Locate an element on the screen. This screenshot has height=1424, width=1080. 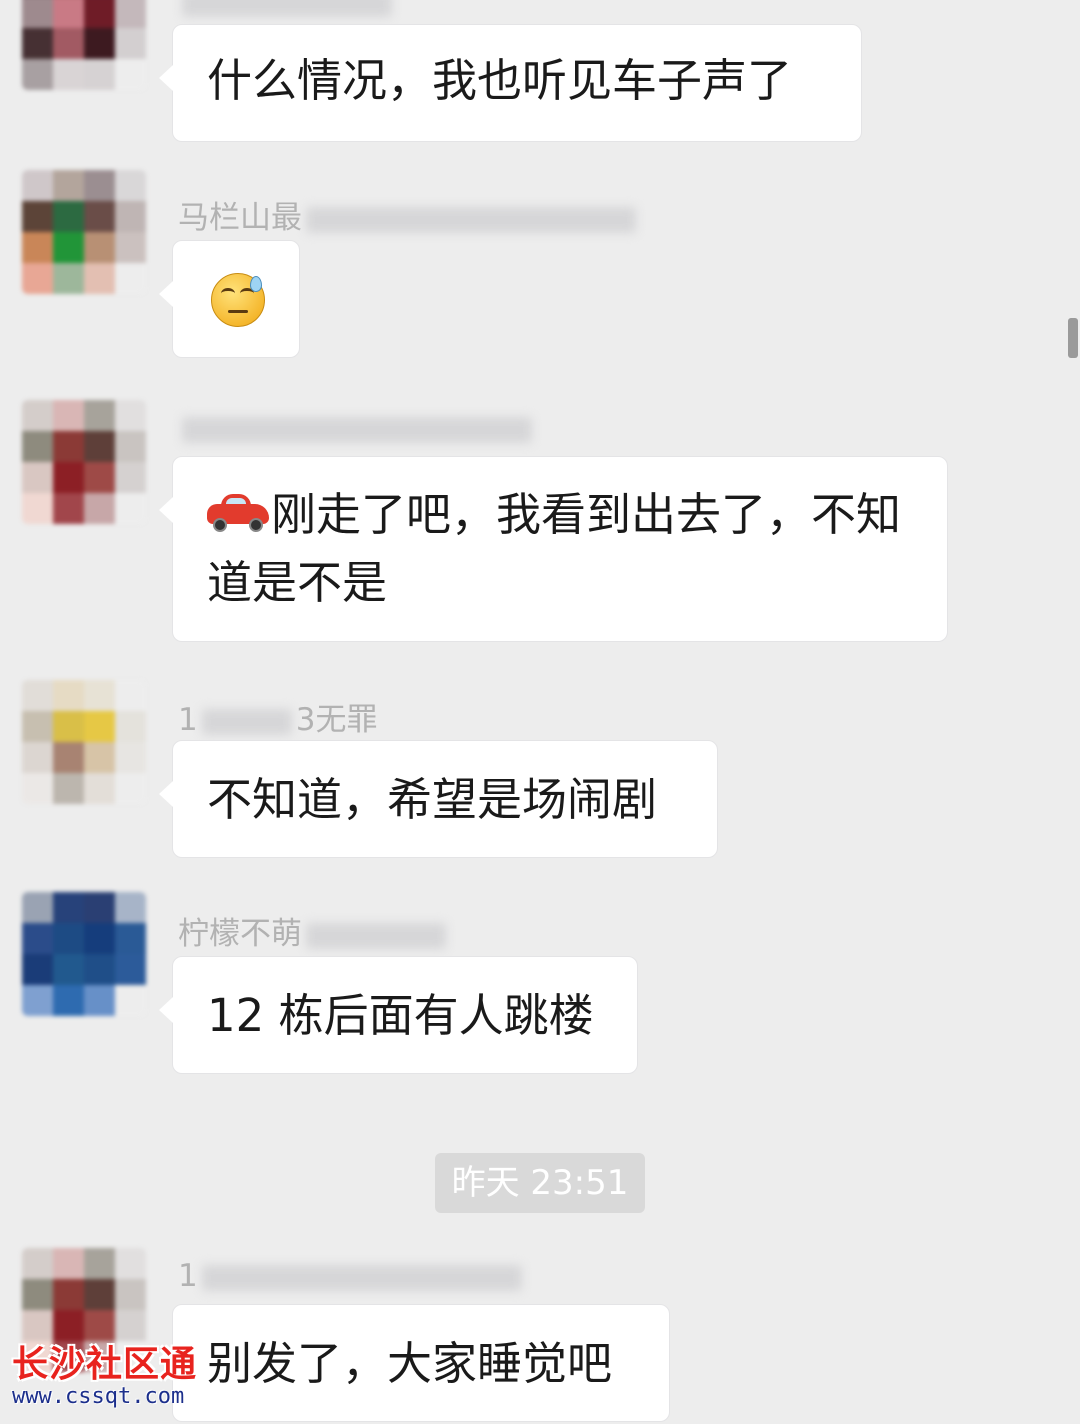
message-bubble: 不知道，希望是场闹剧 is located at coordinates (438, 799).